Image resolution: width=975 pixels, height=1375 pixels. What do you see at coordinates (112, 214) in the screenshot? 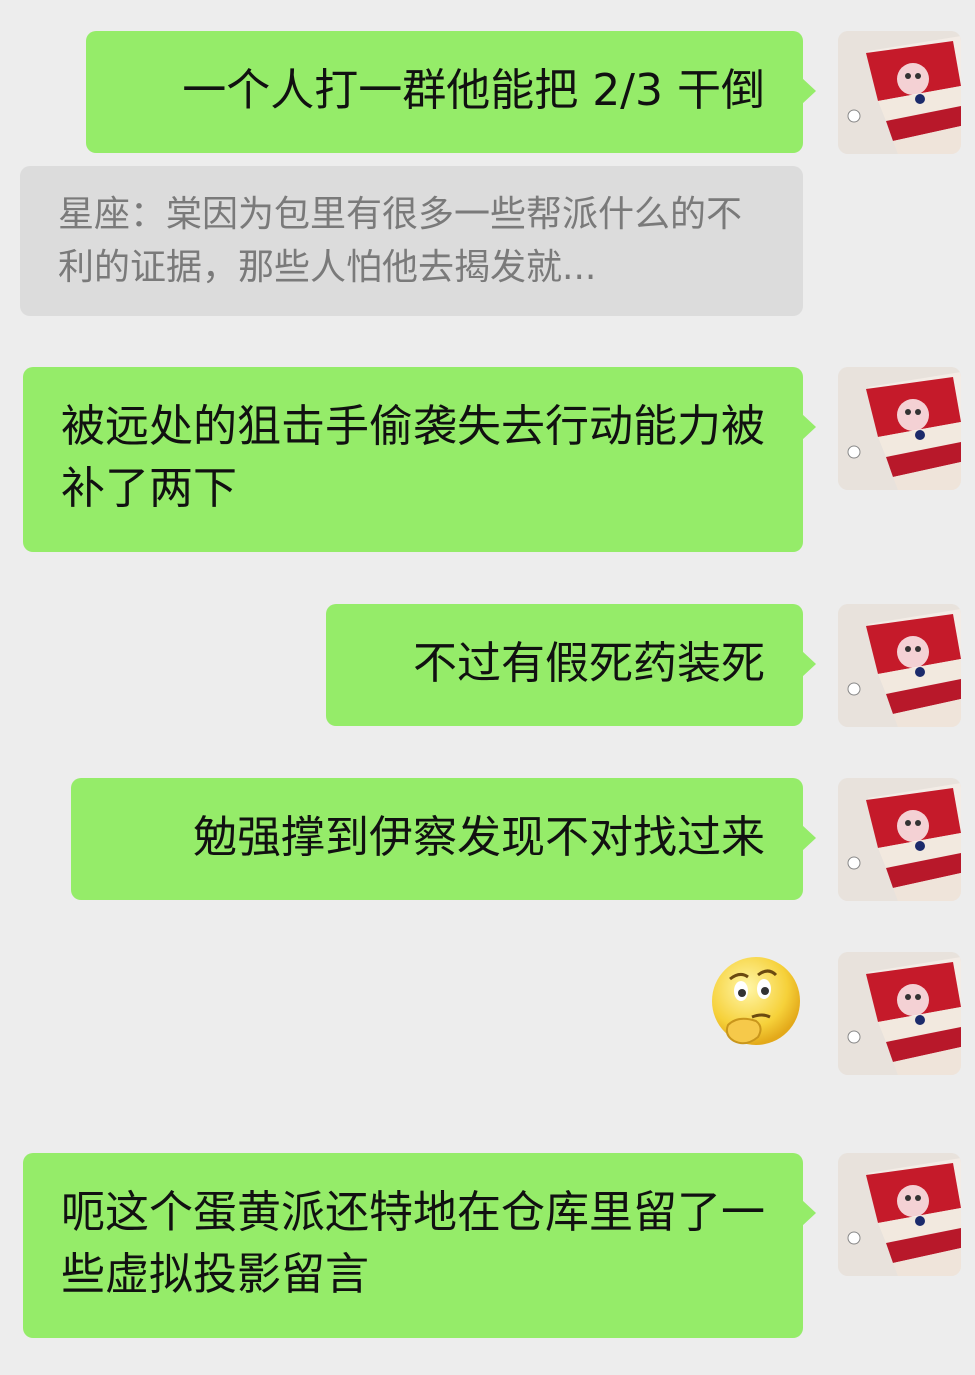
I see `quote-sender: 星座：` at bounding box center [112, 214].